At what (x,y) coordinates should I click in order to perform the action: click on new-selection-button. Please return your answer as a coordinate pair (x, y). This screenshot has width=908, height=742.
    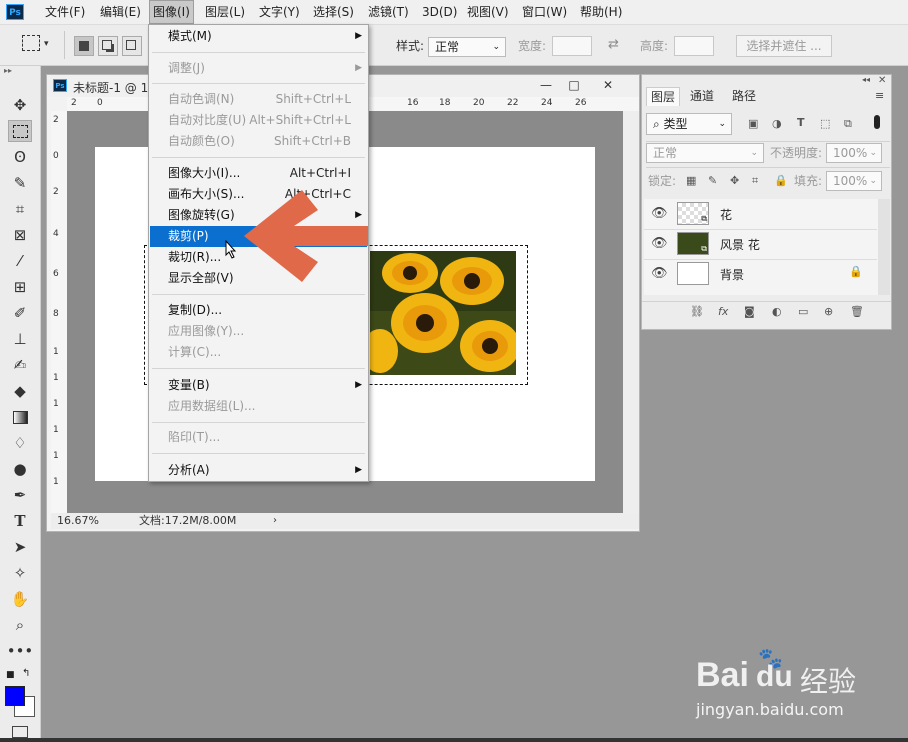
    Looking at the image, I should click on (84, 46).